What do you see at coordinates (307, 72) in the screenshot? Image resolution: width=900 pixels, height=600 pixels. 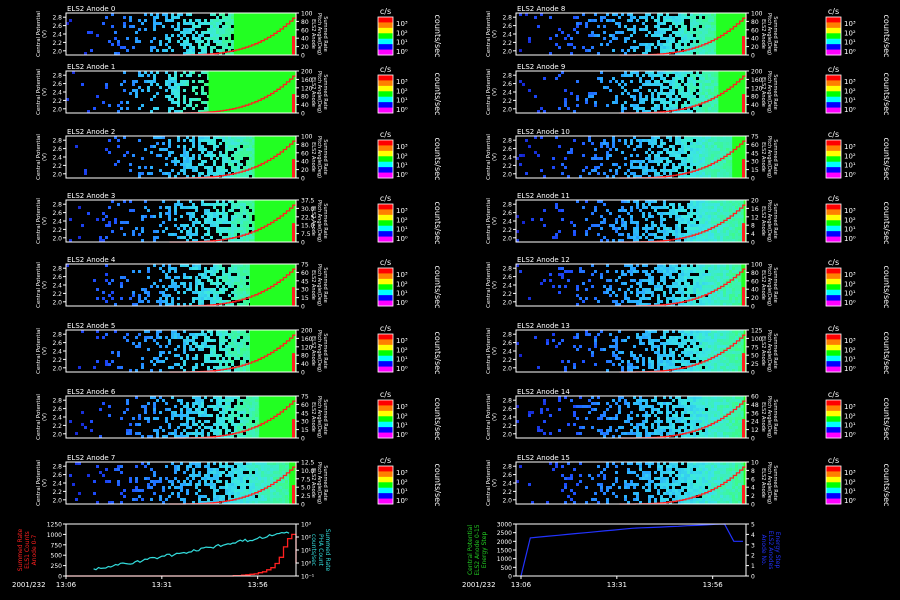 I see `right-tick-label: 200` at bounding box center [307, 72].